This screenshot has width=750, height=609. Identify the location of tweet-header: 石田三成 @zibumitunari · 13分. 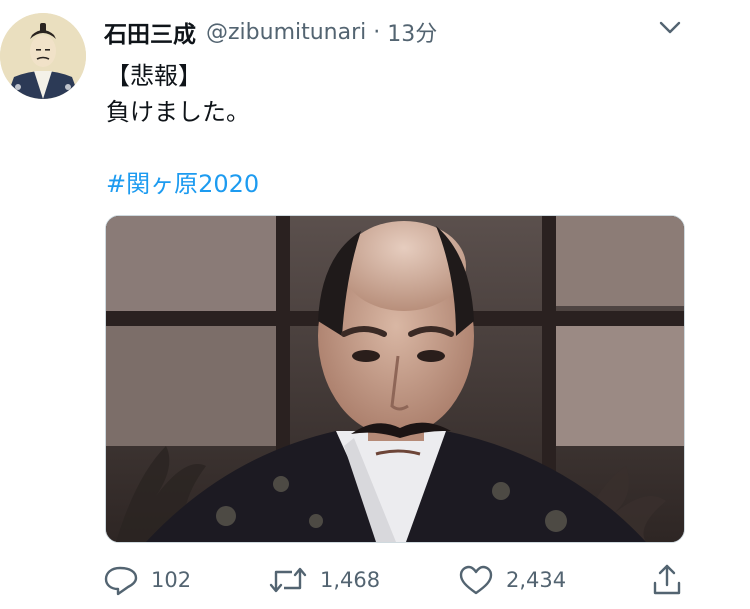
(270, 32).